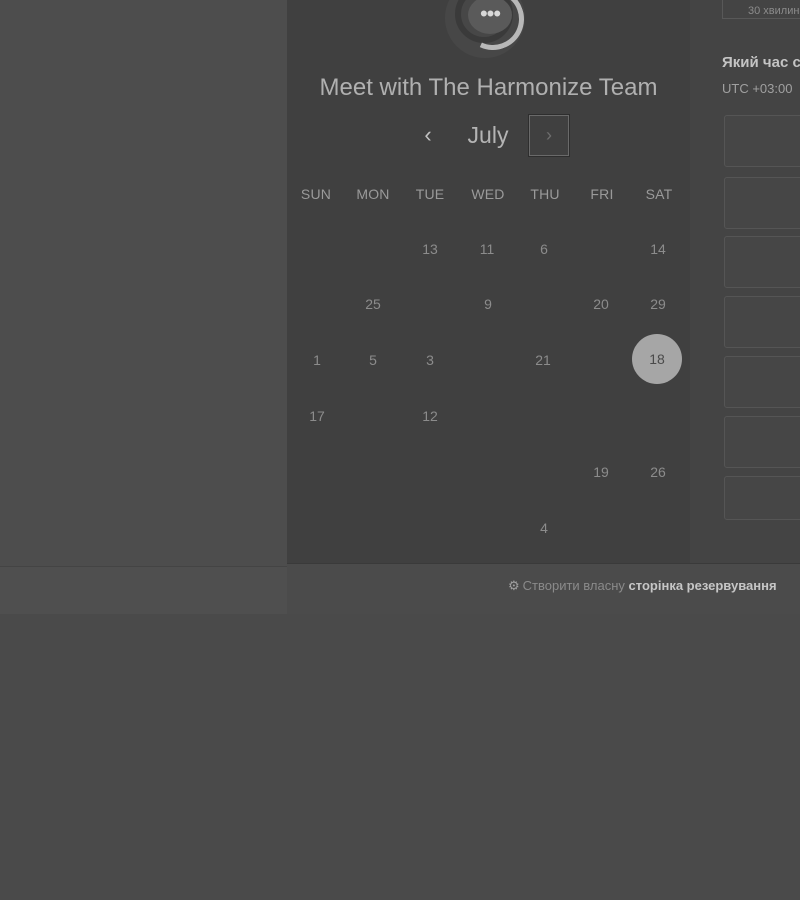 The height and width of the screenshot is (900, 800). I want to click on dow-thu: THU, so click(545, 194).